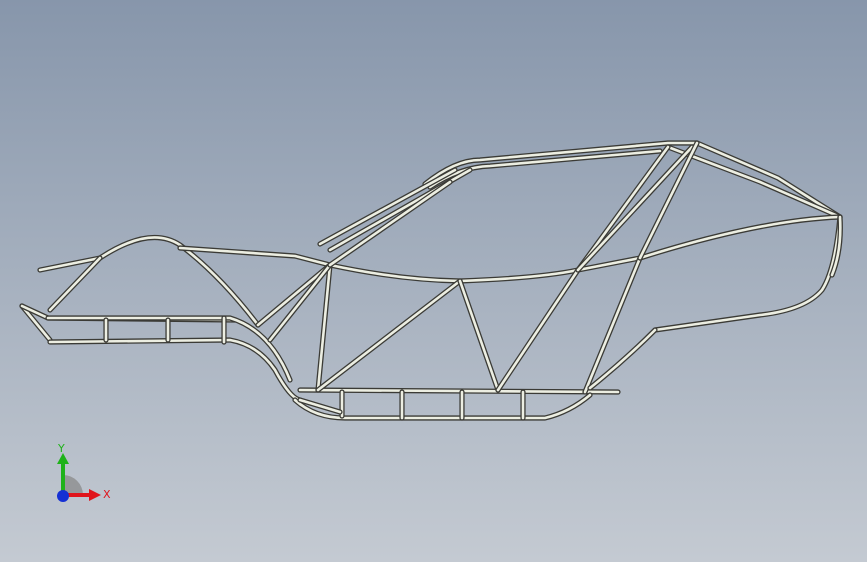  What do you see at coordinates (83, 475) in the screenshot?
I see `coordinate-triad: Y X` at bounding box center [83, 475].